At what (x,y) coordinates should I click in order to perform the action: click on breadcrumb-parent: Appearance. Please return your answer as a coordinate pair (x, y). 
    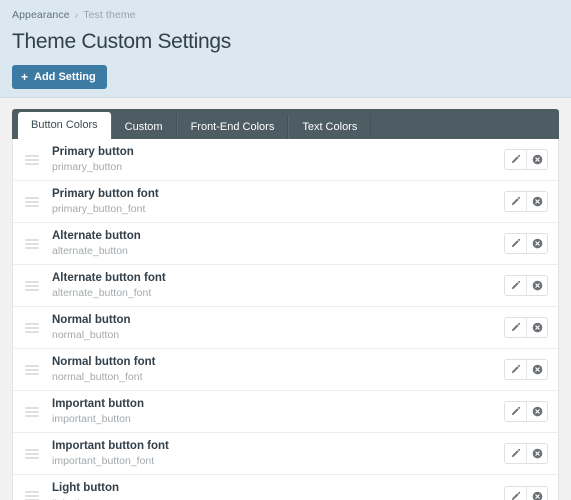
    Looking at the image, I should click on (41, 15).